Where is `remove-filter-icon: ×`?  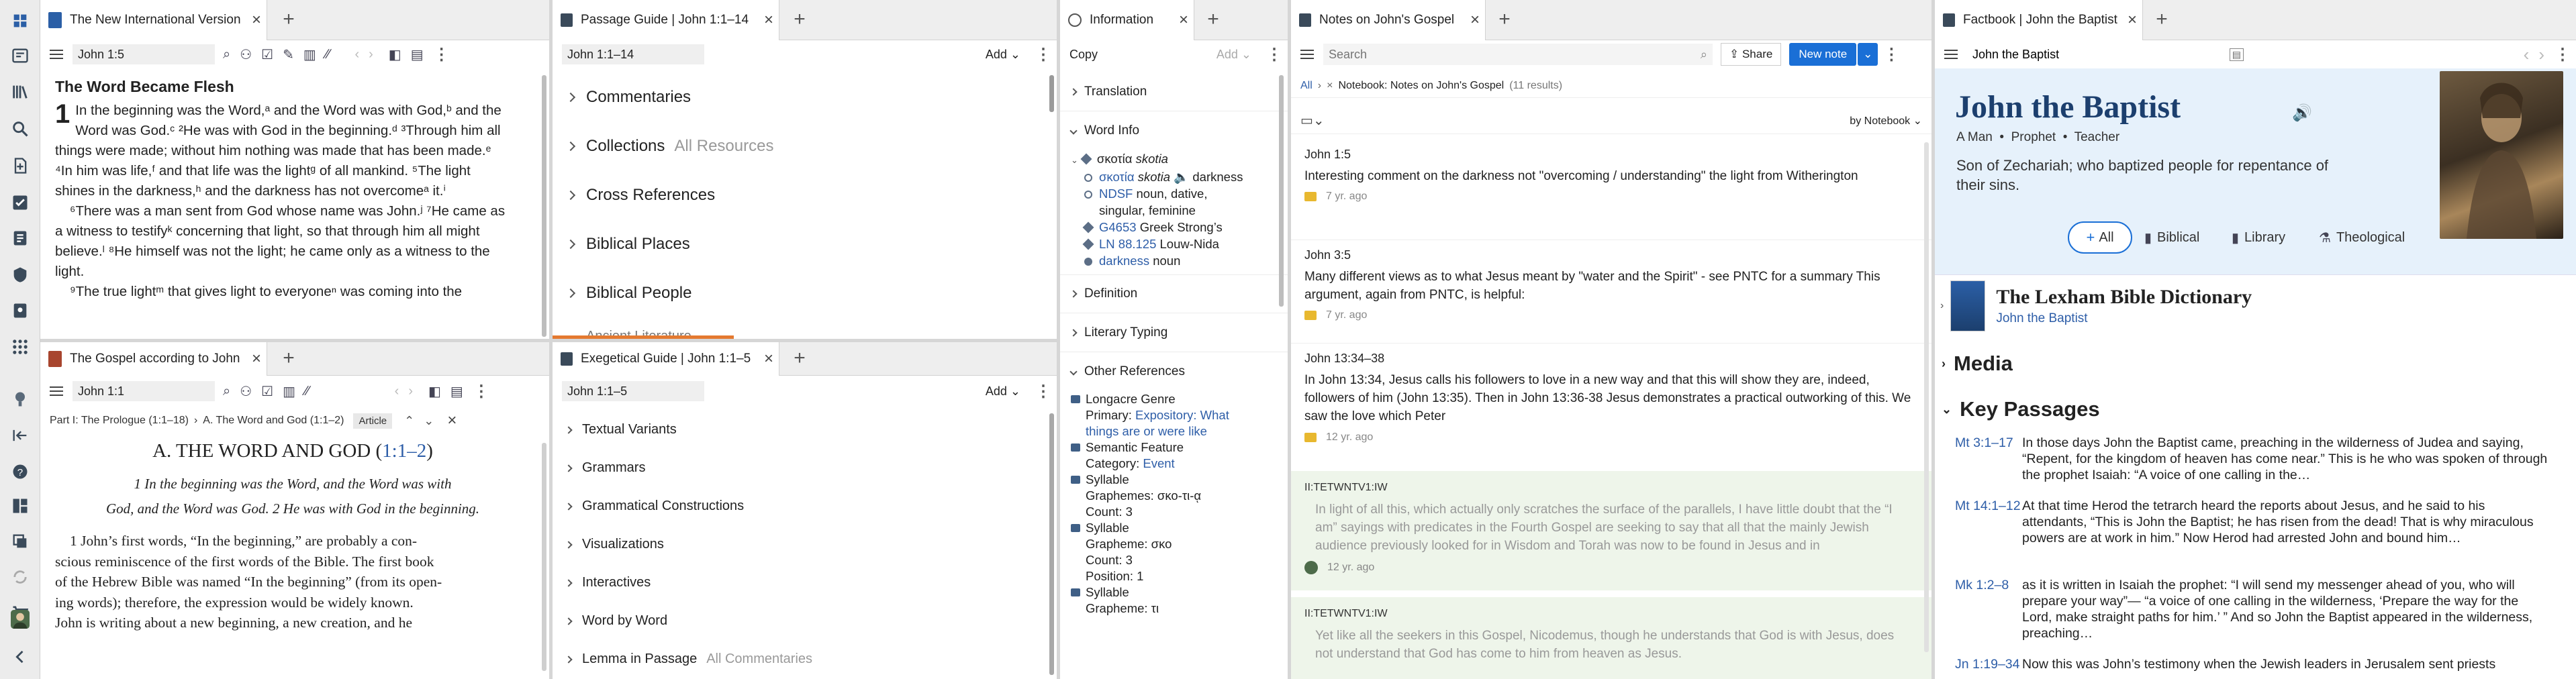 remove-filter-icon: × is located at coordinates (1330, 86).